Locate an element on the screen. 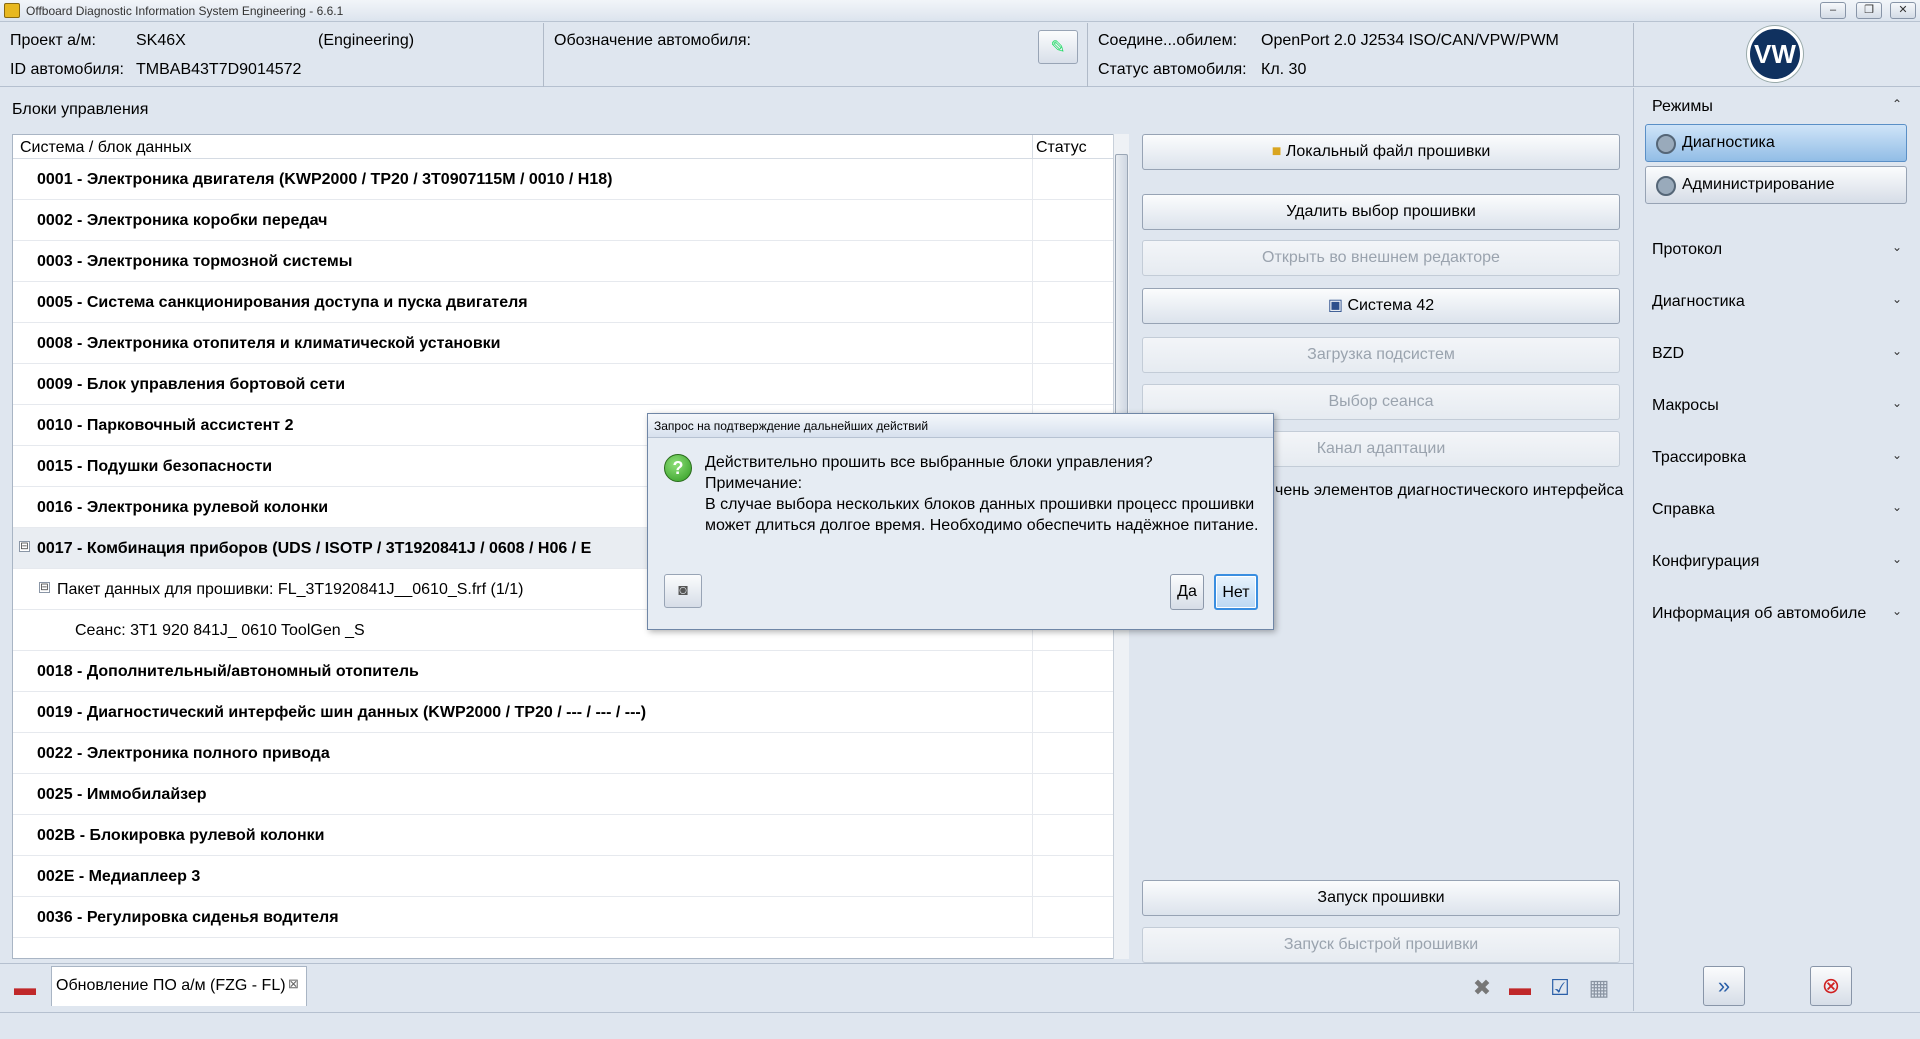  table-row: 002B - Блокировка рулевой колонки is located at coordinates (563, 835).